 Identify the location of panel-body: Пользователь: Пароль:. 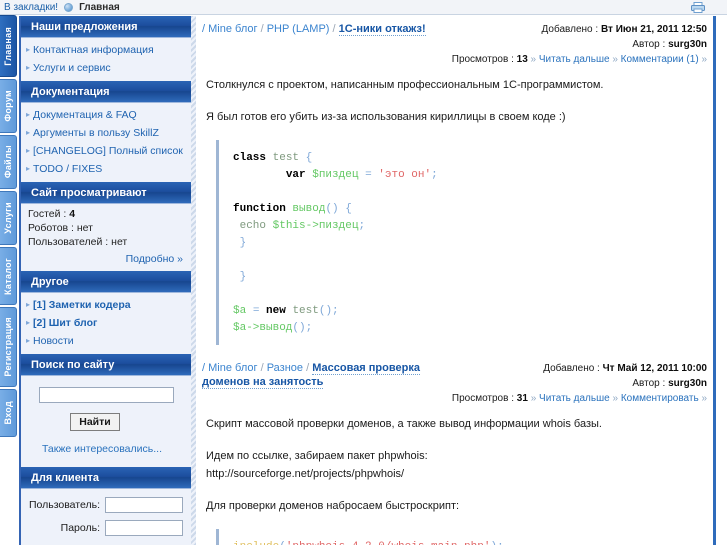
(106, 515).